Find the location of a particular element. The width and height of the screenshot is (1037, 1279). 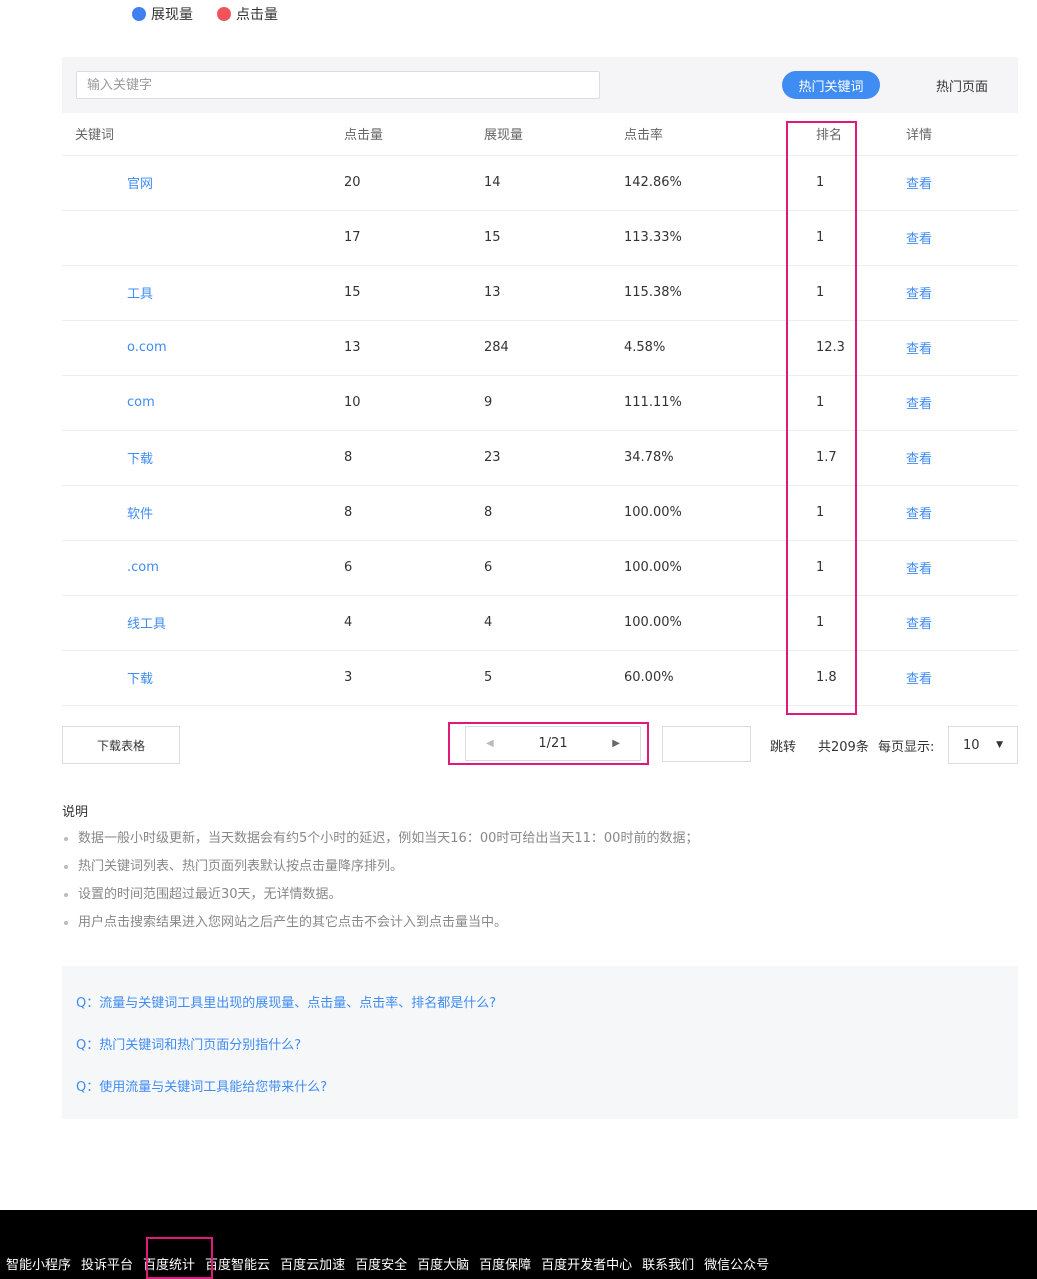

notes-title: 说明 is located at coordinates (75, 812).